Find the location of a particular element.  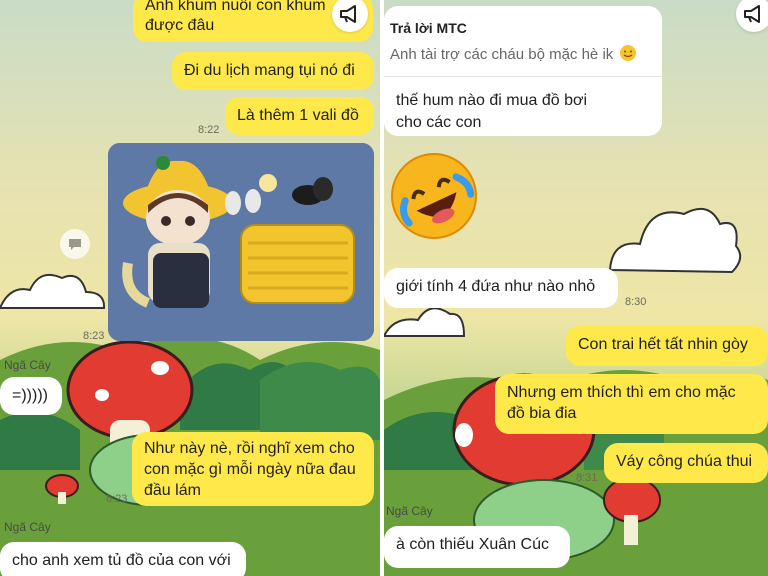

message-text: =))))) is located at coordinates (30, 395).